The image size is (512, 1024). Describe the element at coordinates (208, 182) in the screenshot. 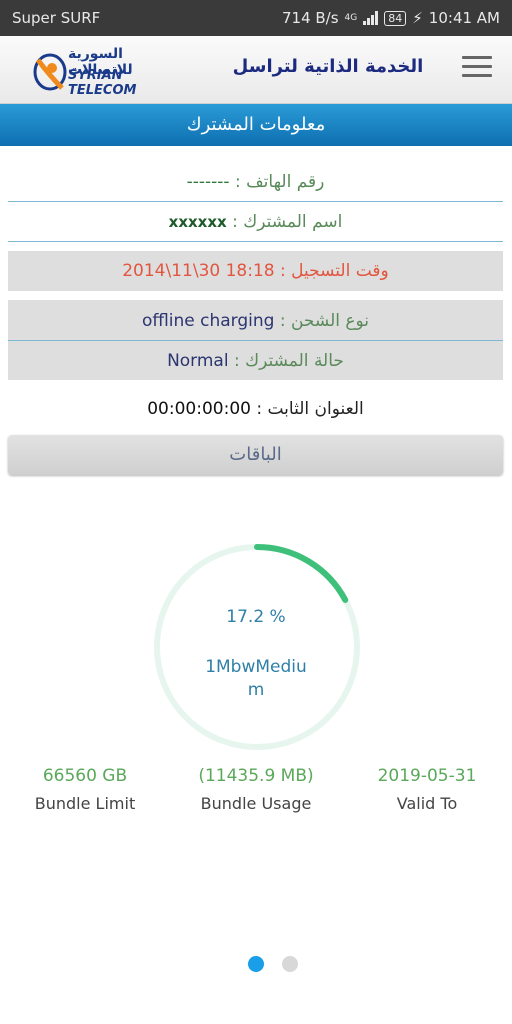

I see `phone-value: -------` at that location.